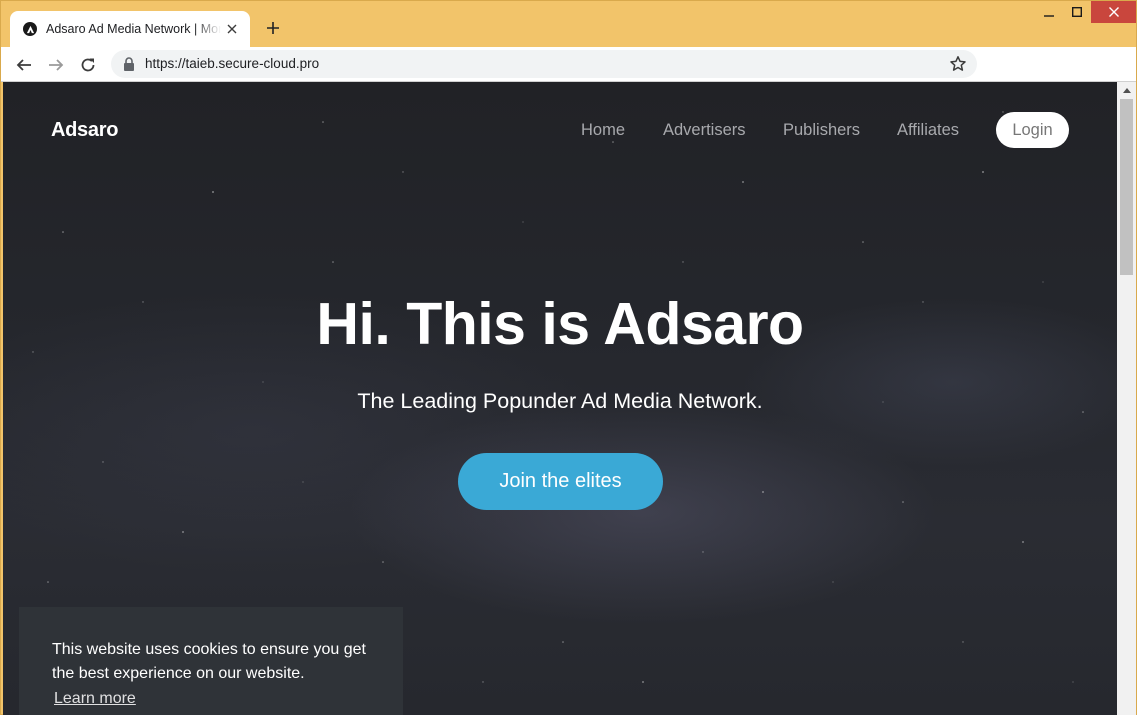 The width and height of the screenshot is (1137, 715). I want to click on window-controls, so click(1085, 13).